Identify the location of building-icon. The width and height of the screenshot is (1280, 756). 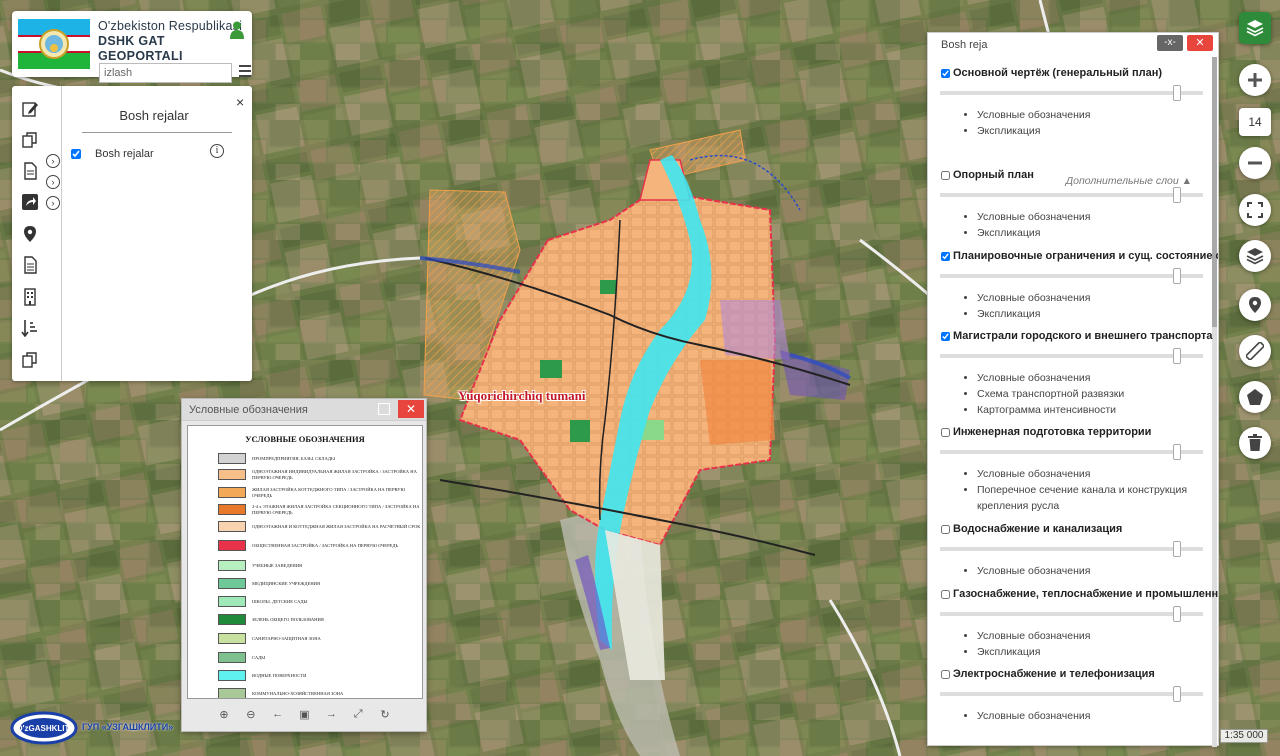
(30, 297).